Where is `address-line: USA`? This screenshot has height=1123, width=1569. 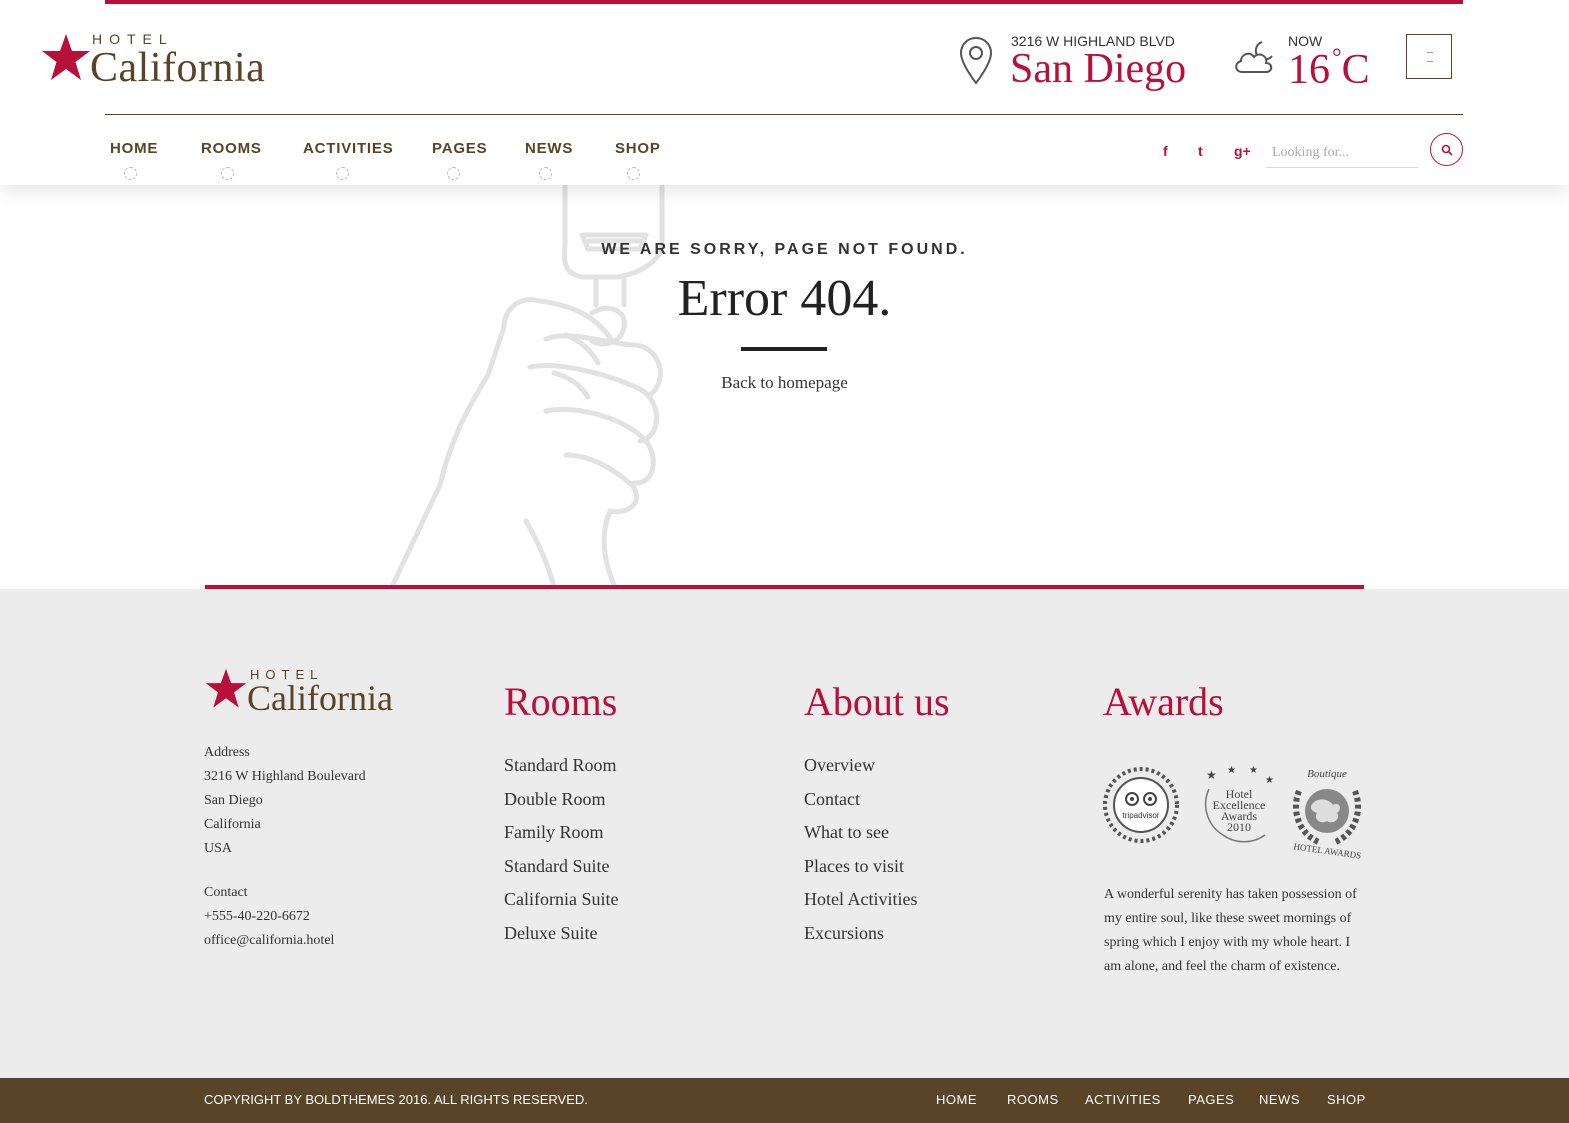 address-line: USA is located at coordinates (218, 848).